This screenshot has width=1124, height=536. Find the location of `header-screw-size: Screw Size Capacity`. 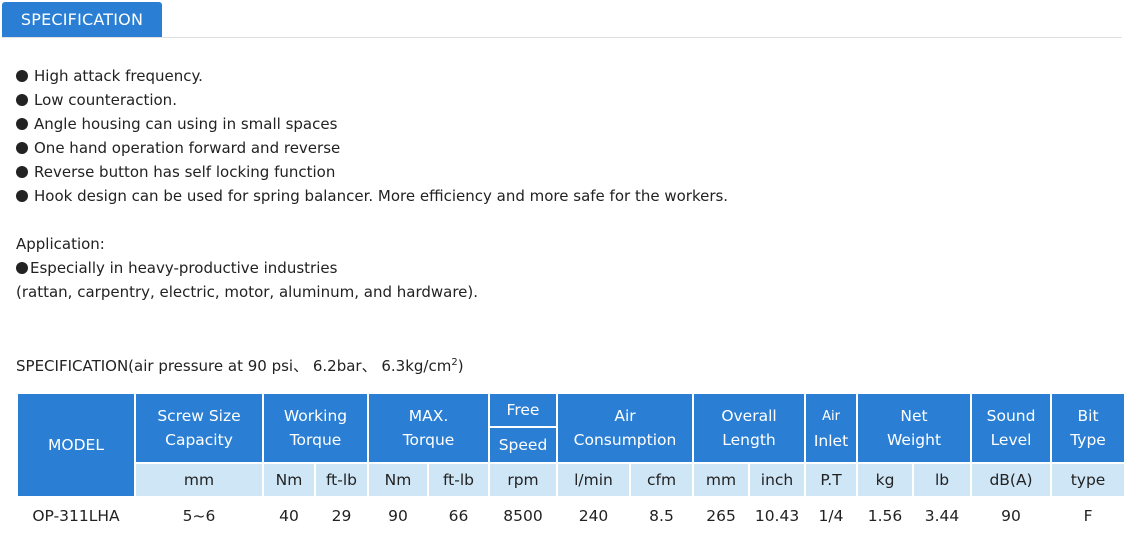

header-screw-size: Screw Size Capacity is located at coordinates (199, 428).